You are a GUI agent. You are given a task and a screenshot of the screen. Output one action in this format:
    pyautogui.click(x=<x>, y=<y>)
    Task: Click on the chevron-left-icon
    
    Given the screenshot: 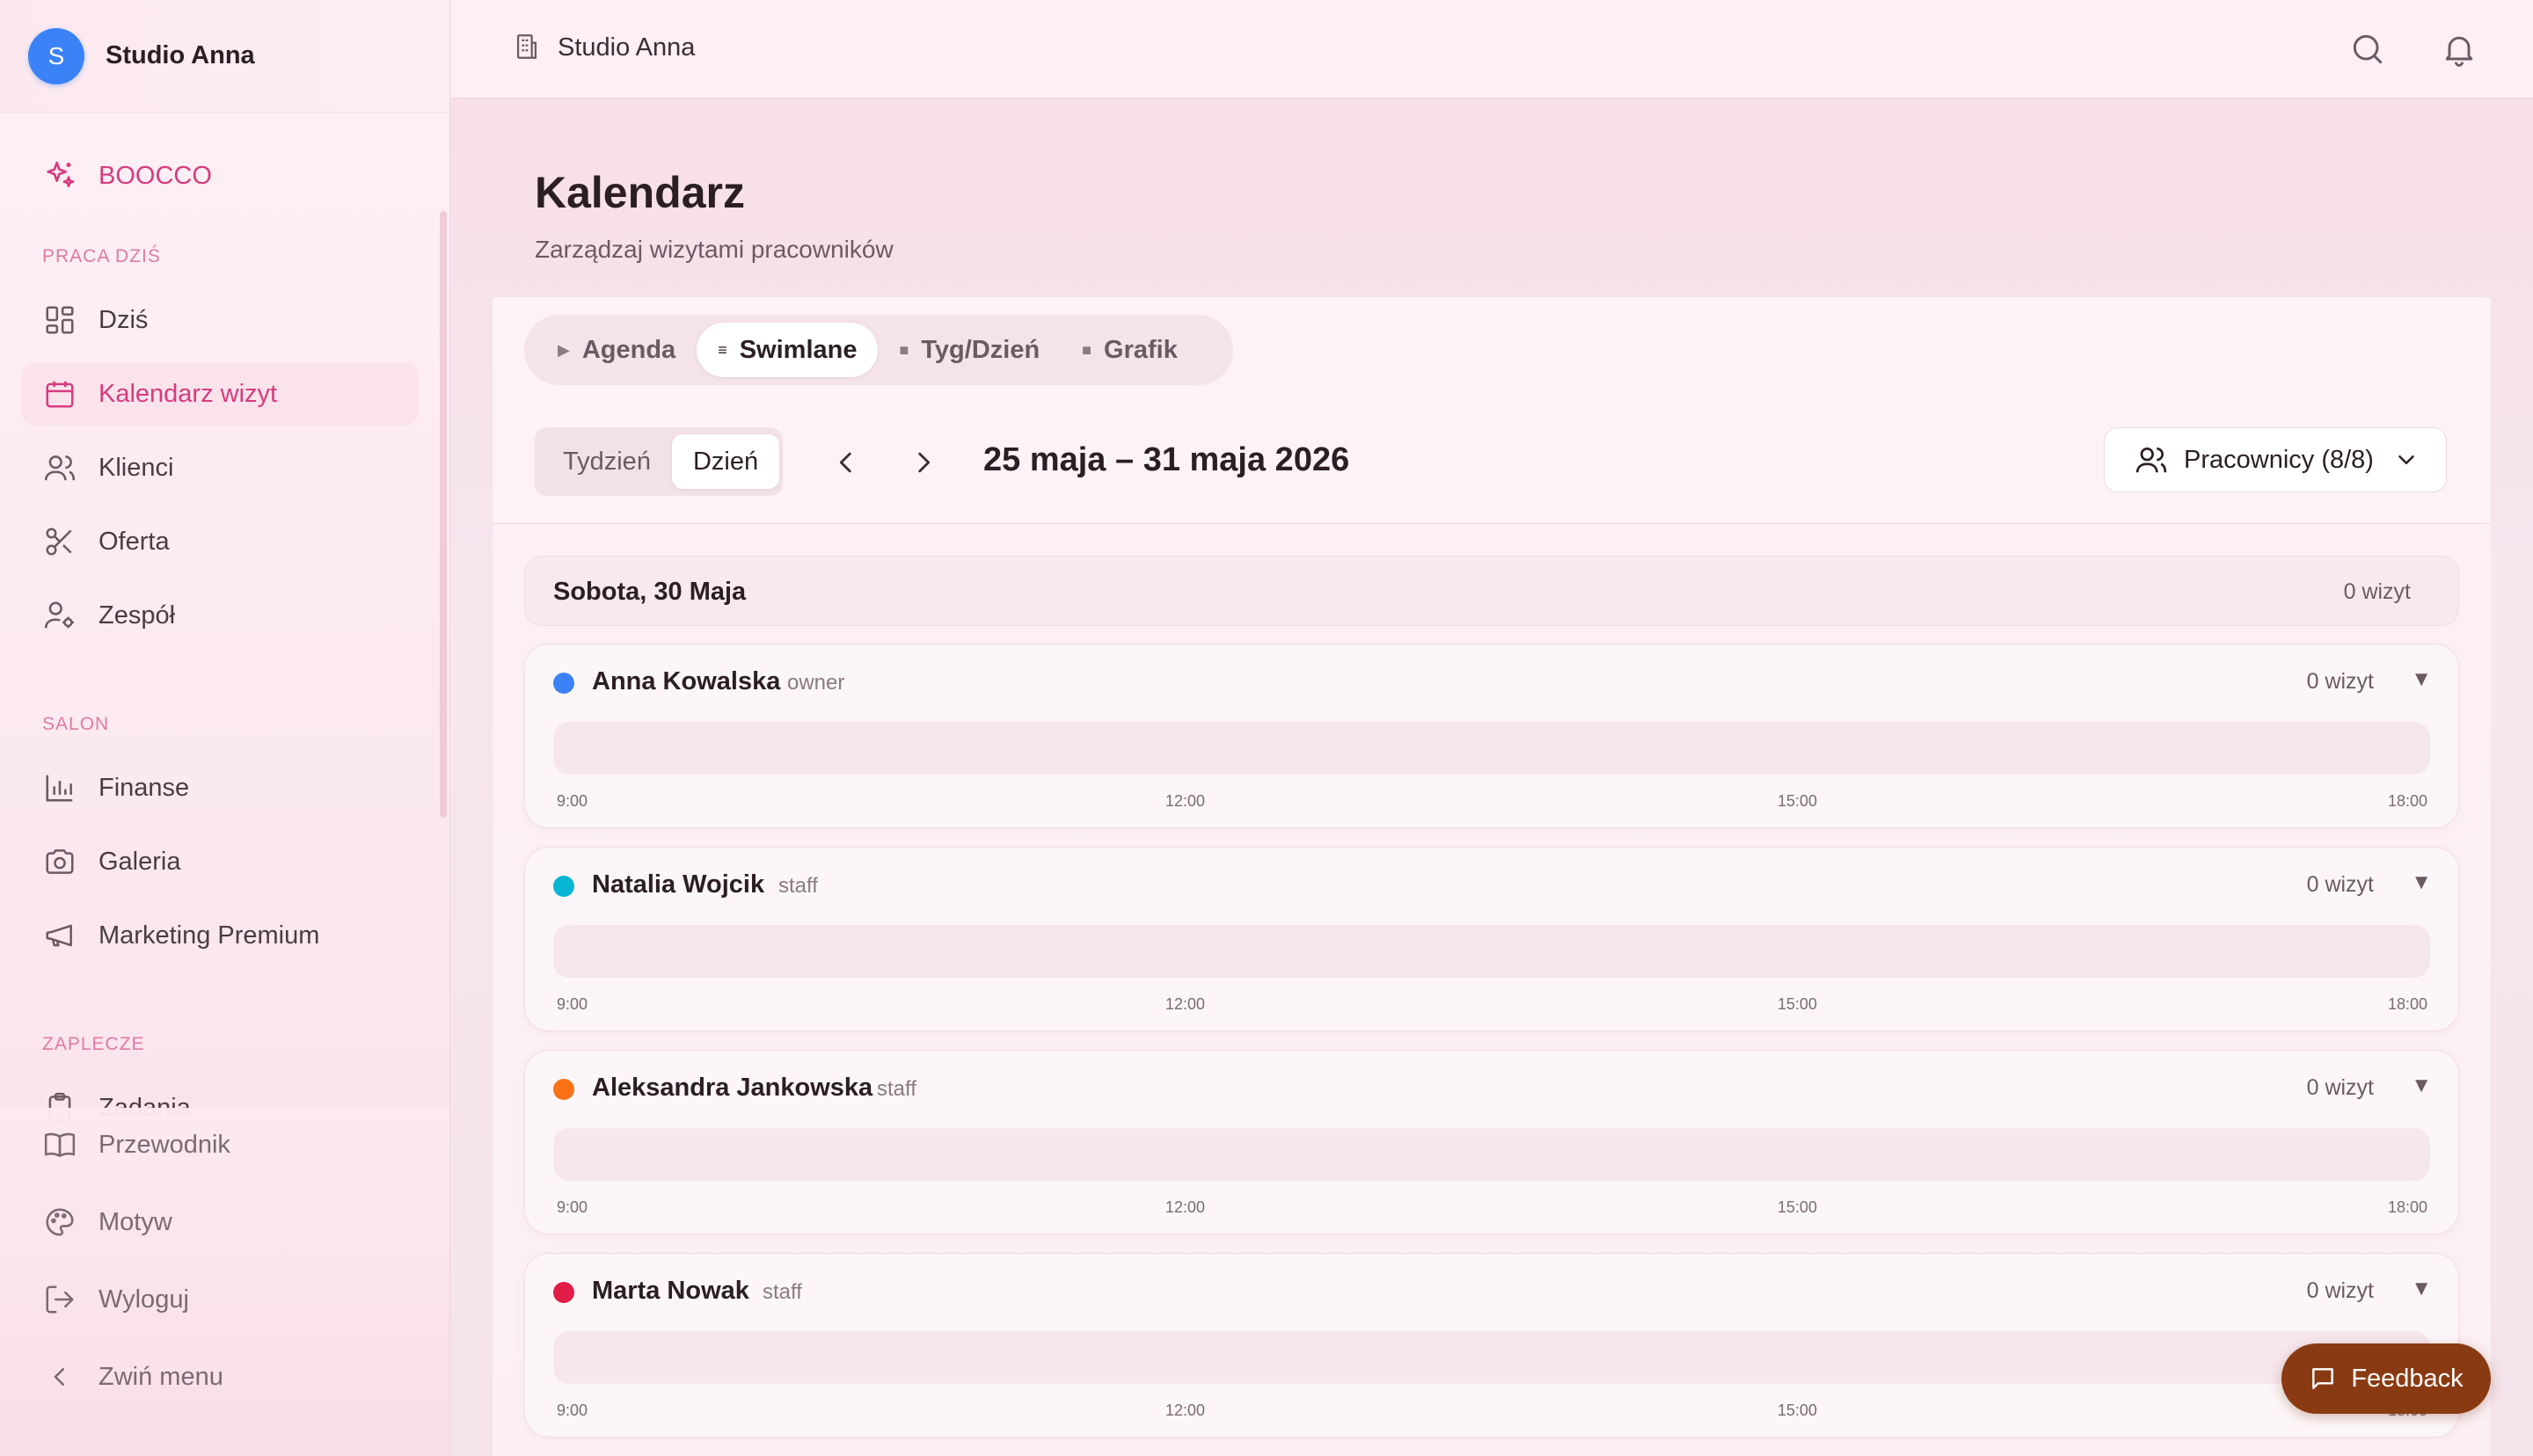 What is the action you would take?
    pyautogui.click(x=845, y=462)
    